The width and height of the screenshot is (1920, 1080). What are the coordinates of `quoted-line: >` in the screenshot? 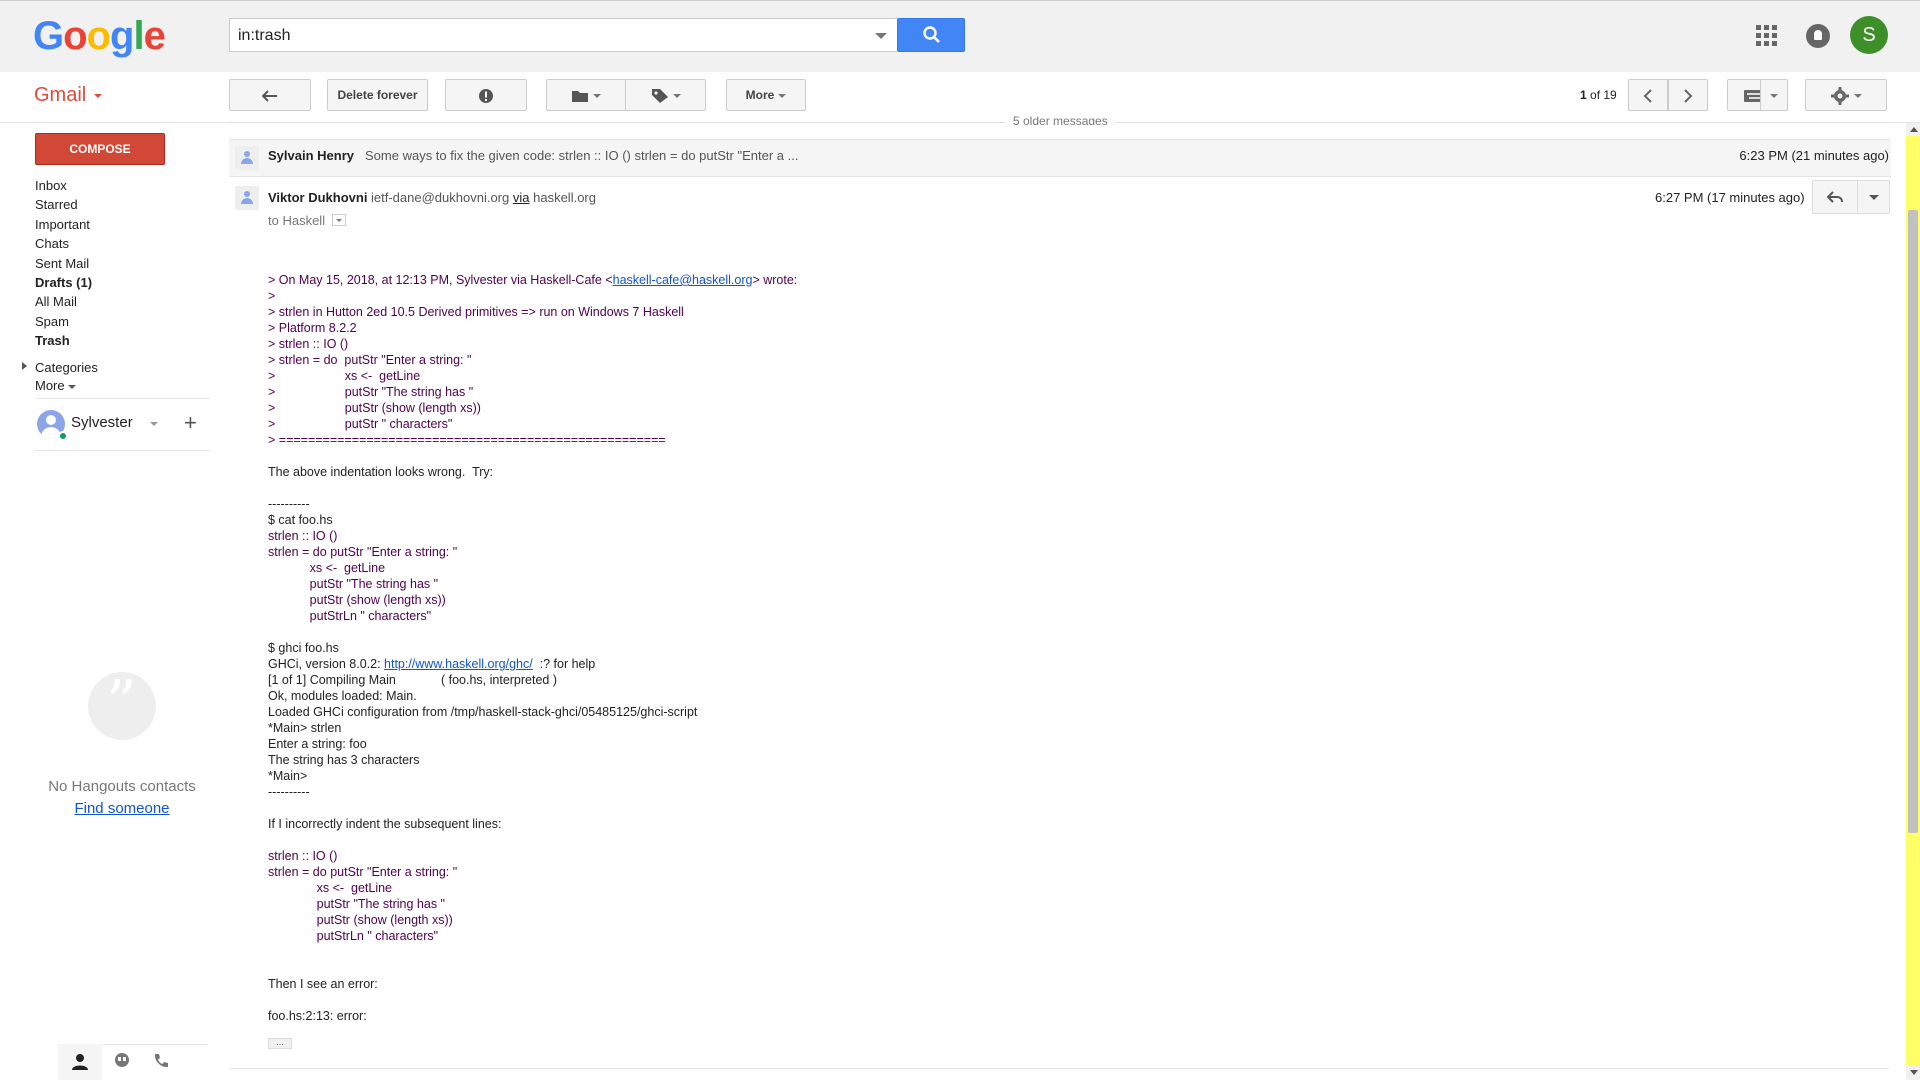 It's located at (272, 296).